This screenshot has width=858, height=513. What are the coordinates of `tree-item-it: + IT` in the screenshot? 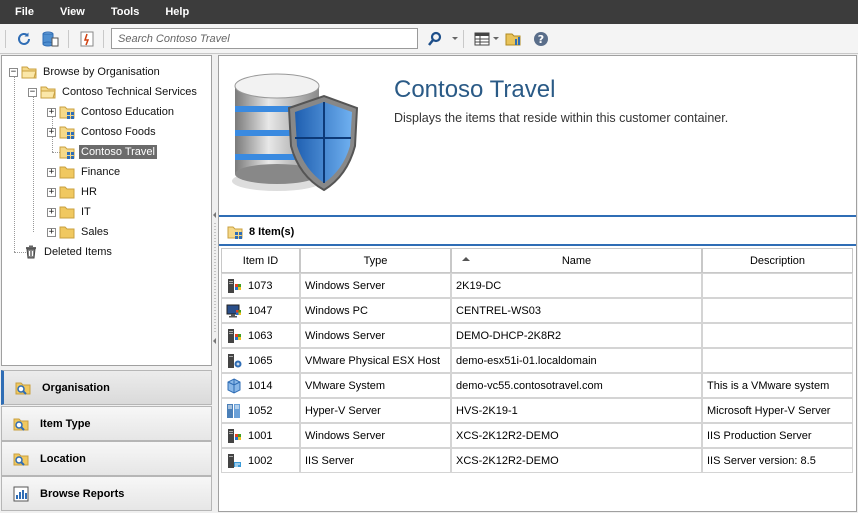 It's located at (70, 212).